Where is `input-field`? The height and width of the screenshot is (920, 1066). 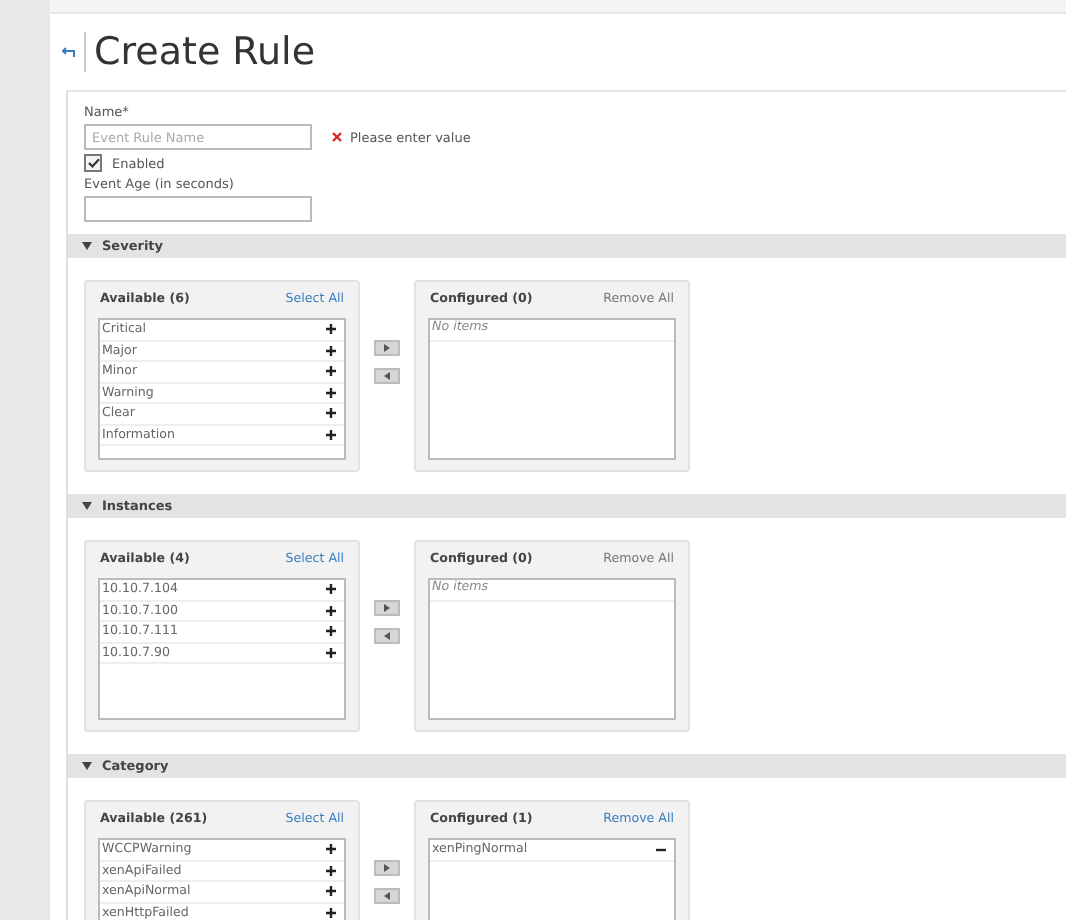
input-field is located at coordinates (198, 209).